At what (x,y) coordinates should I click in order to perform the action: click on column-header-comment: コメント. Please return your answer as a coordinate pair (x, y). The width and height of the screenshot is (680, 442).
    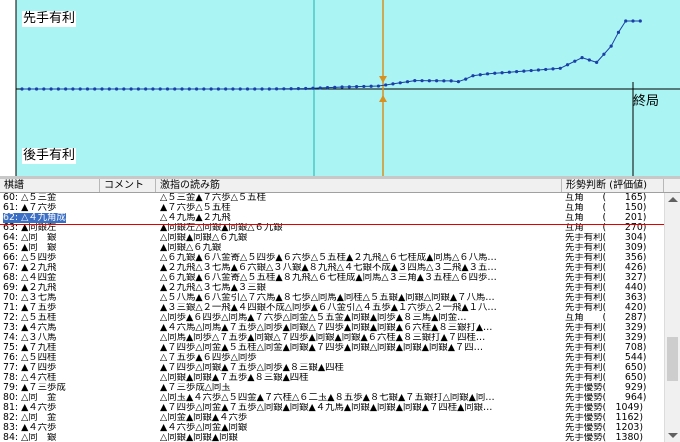
    Looking at the image, I should click on (128, 185).